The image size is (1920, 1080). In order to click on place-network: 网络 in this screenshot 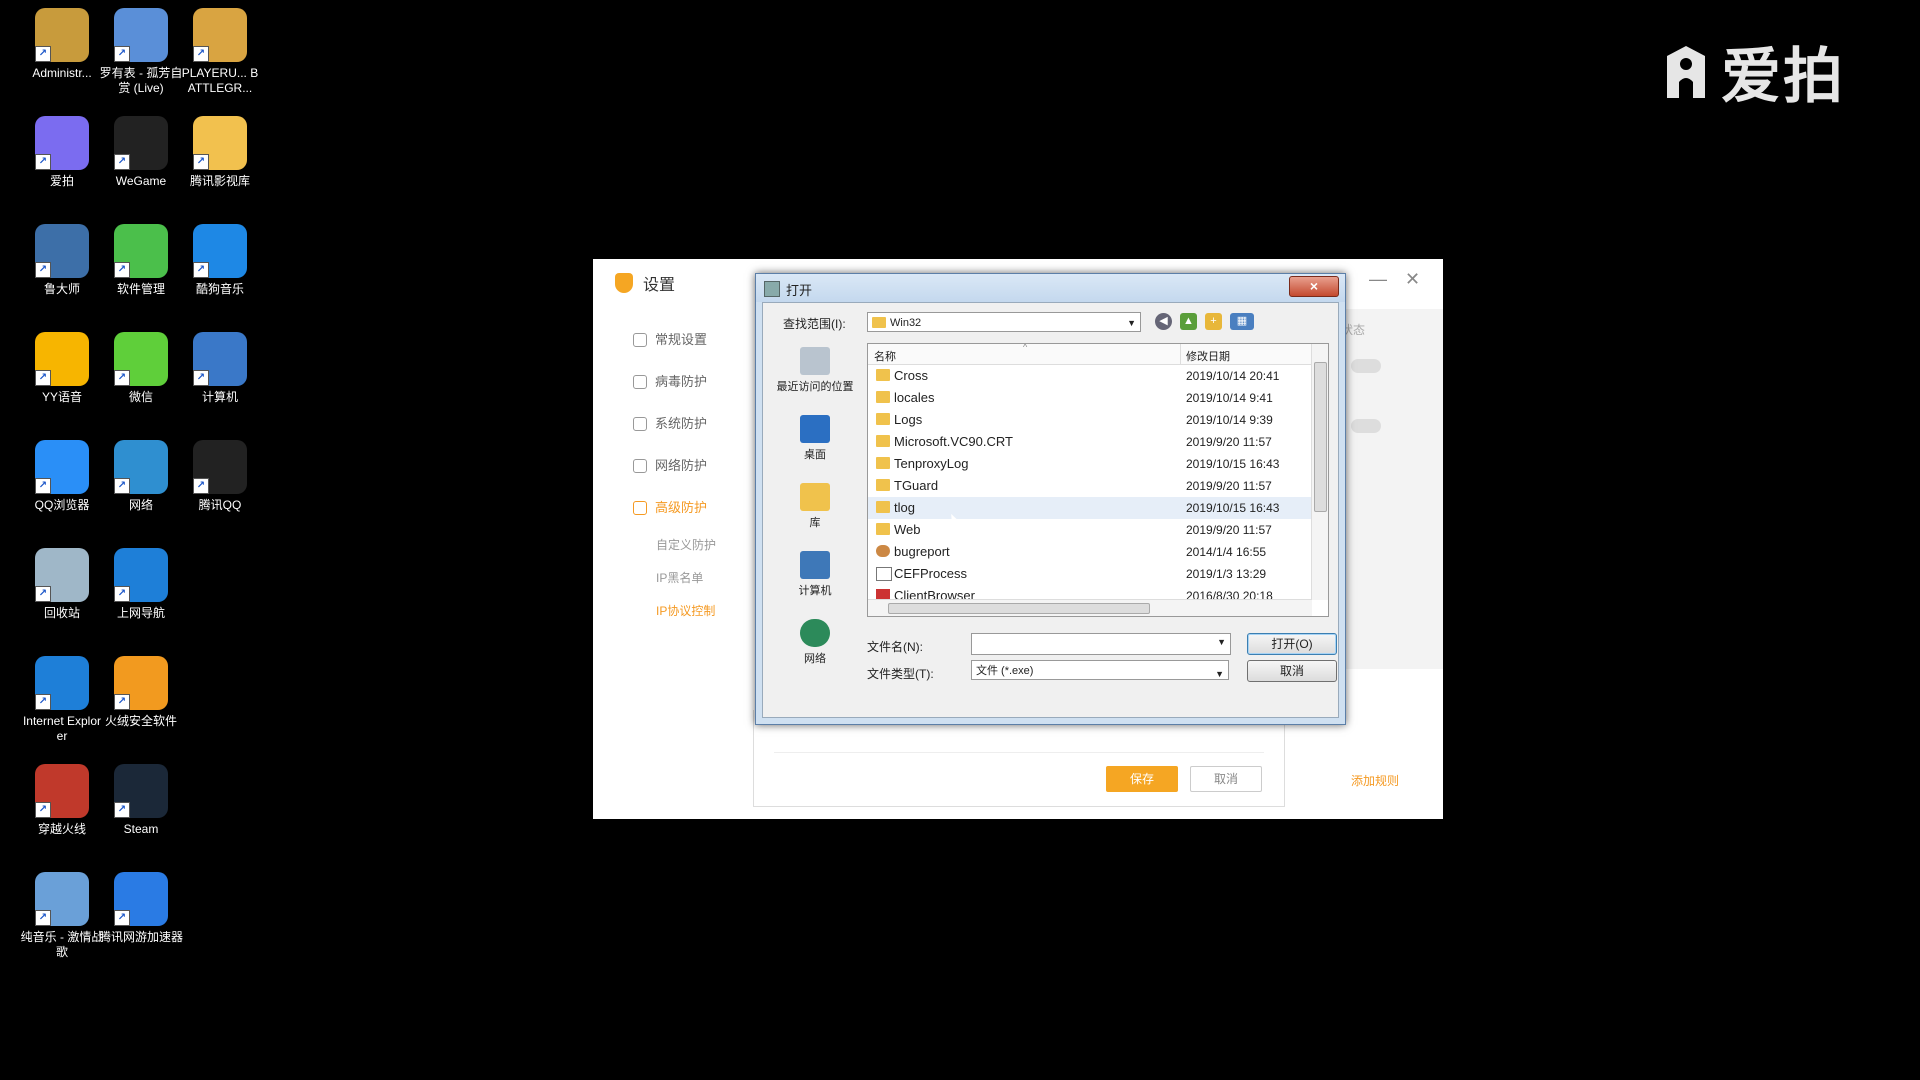, I will do `click(815, 651)`.